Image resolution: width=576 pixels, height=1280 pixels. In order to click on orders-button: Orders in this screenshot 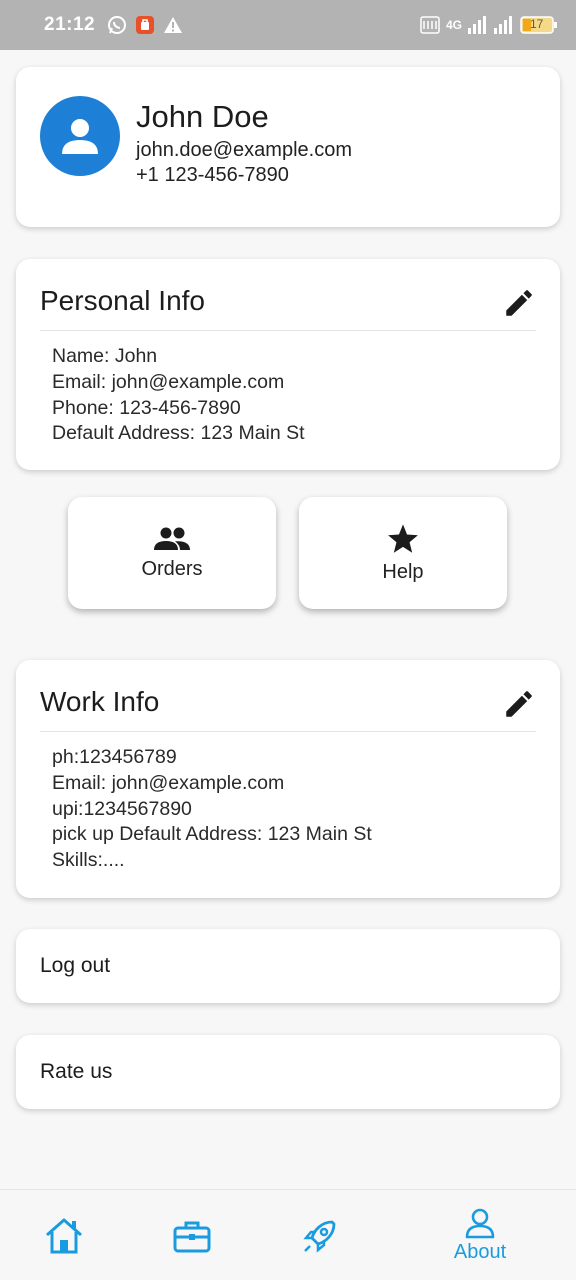, I will do `click(172, 553)`.